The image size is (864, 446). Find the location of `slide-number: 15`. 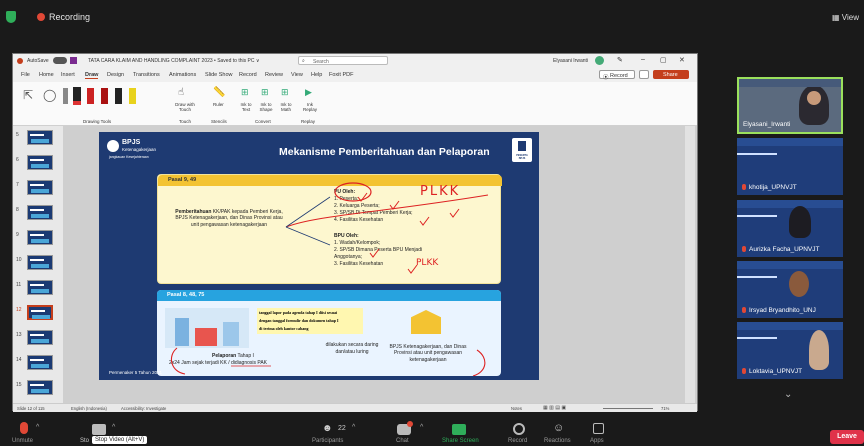

slide-number: 15 is located at coordinates (19, 385).